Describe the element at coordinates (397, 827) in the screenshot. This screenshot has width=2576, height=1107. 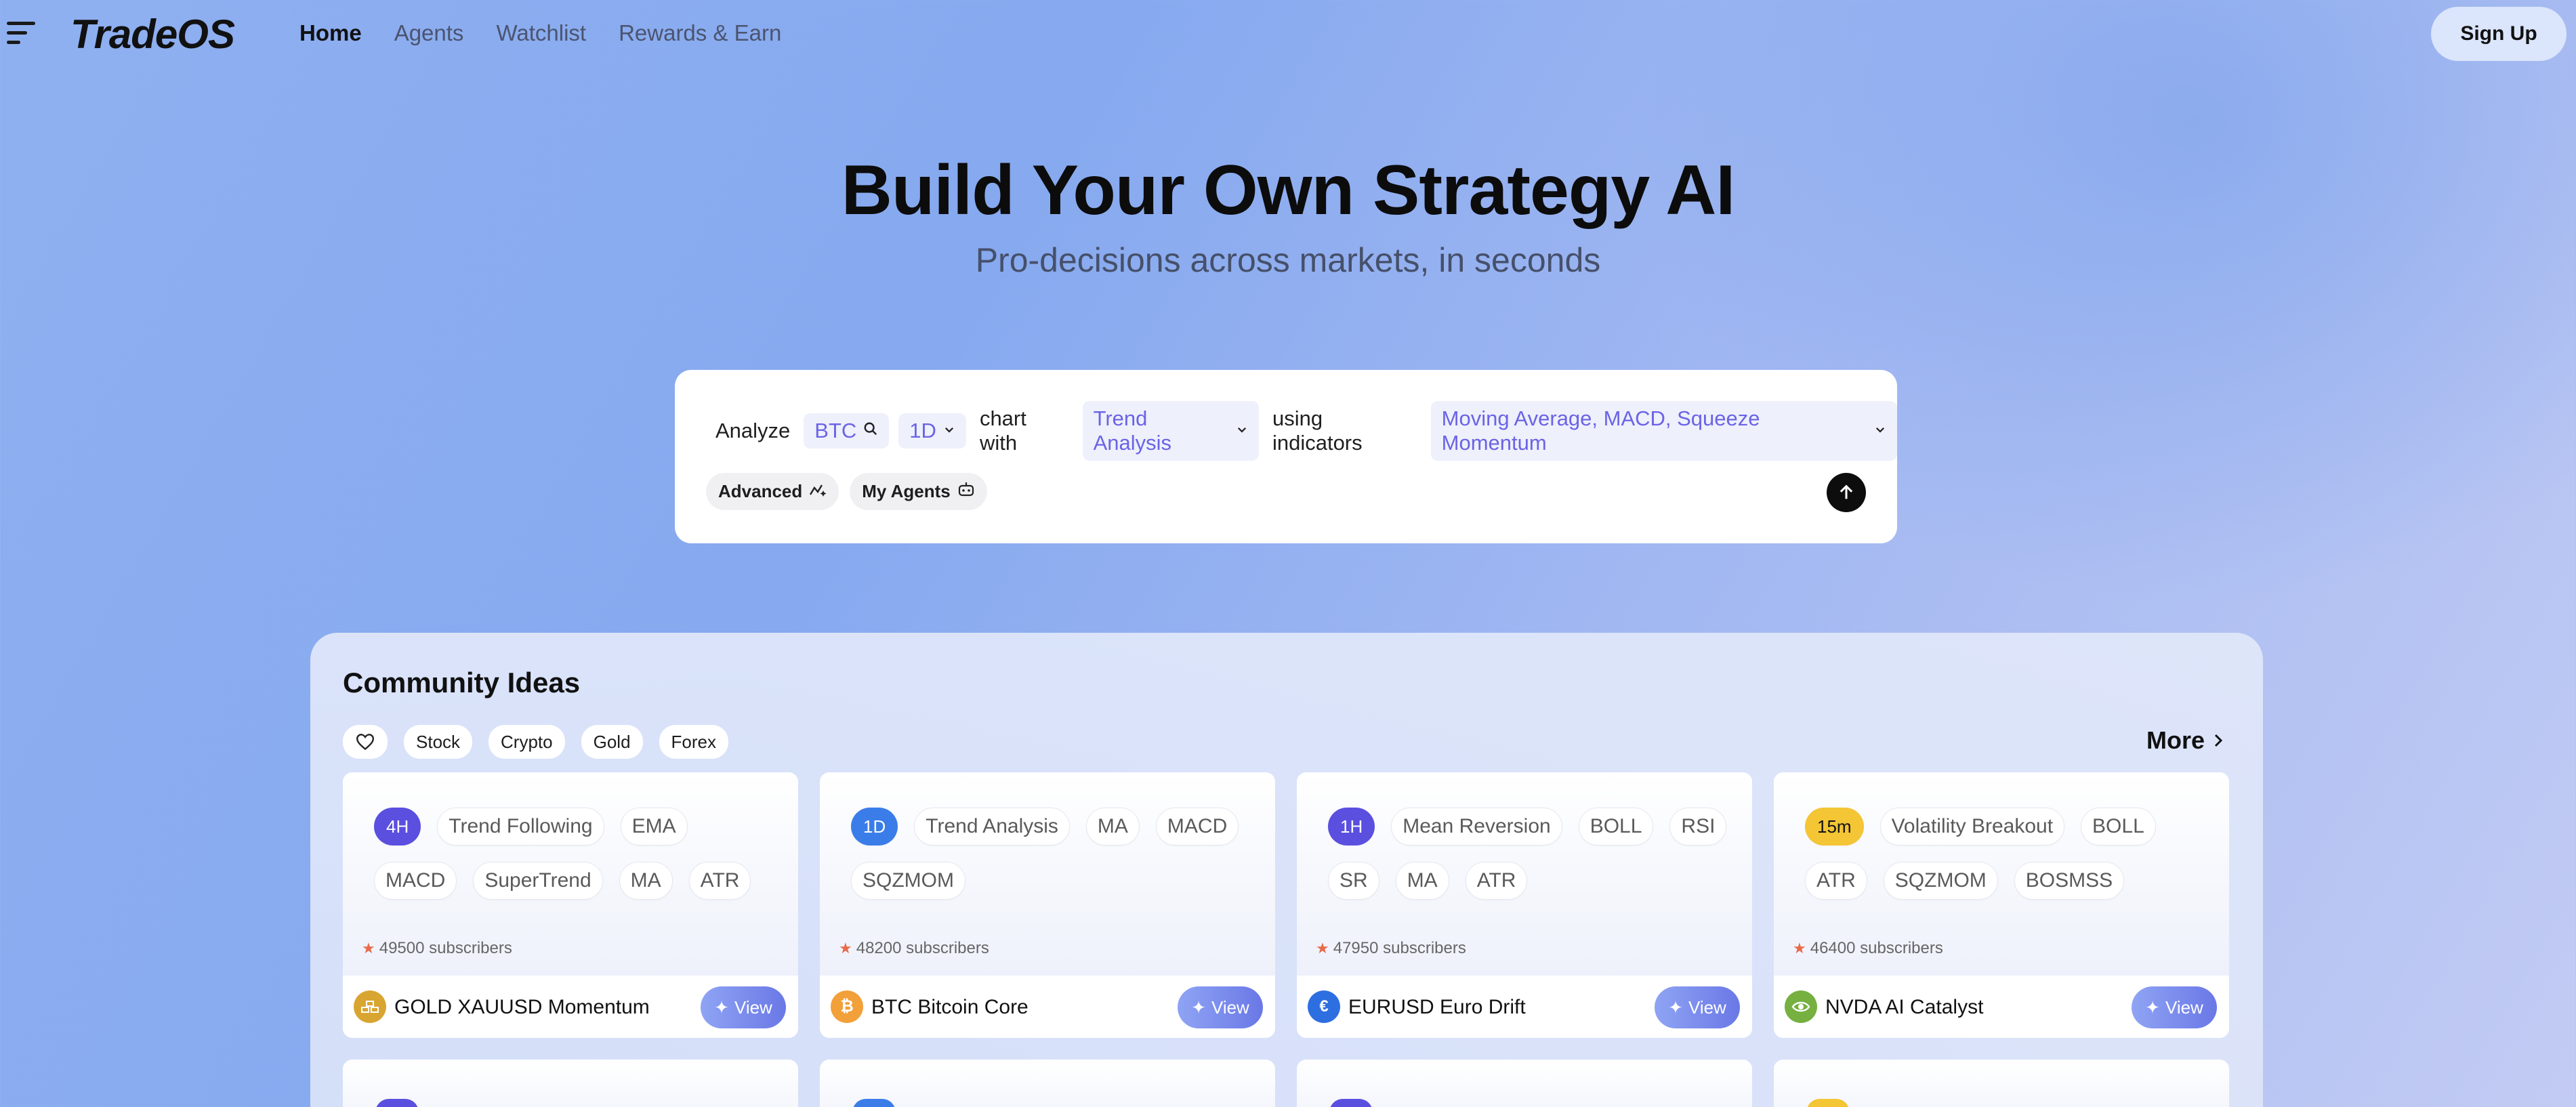
I see `timeframe-badge: 4H` at that location.